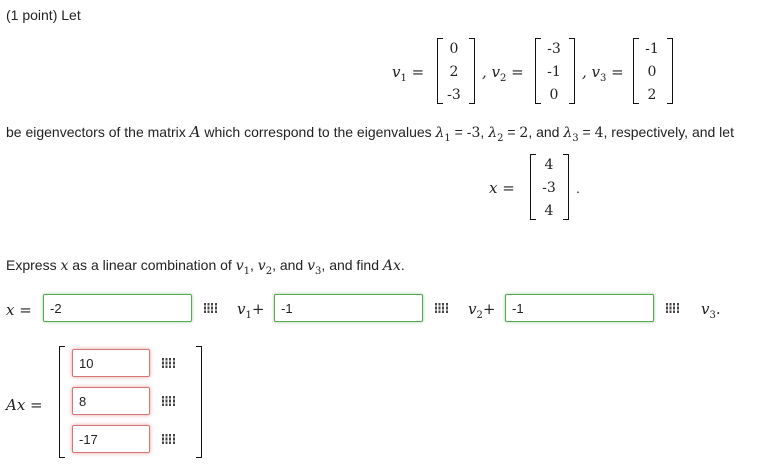  Describe the element at coordinates (251, 310) in the screenshot. I see `v1-plus-label: v1+` at that location.